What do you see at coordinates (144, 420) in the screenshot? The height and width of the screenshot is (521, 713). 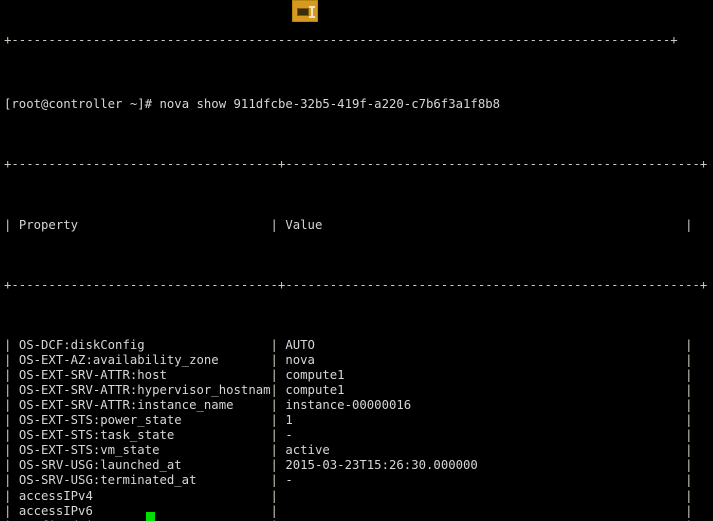 I see `cell-property: OS-EXT-STS:power_state` at bounding box center [144, 420].